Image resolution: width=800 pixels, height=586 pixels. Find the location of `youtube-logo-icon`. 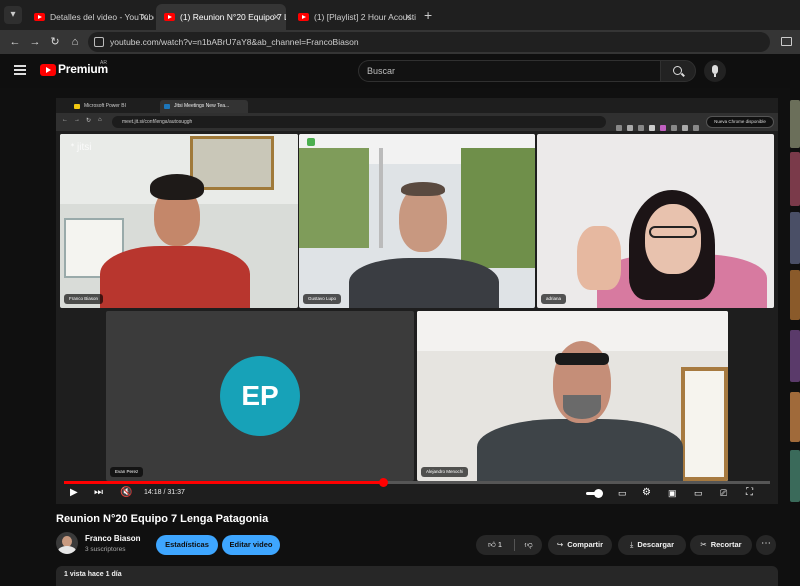

youtube-logo-icon is located at coordinates (48, 70).